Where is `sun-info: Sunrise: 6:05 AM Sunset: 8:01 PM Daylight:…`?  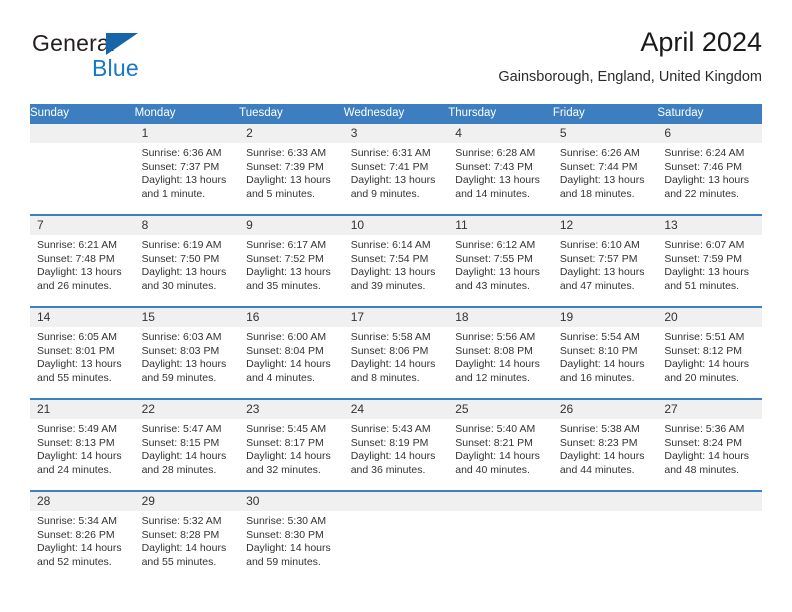
sun-info: Sunrise: 6:05 AM Sunset: 8:01 PM Daylight:… is located at coordinates (82, 356).